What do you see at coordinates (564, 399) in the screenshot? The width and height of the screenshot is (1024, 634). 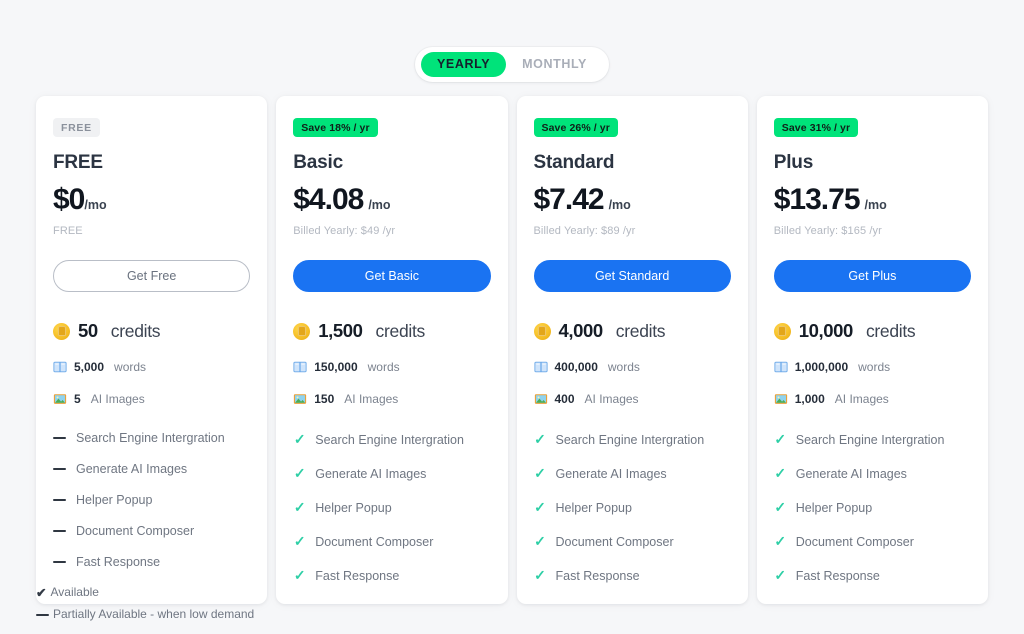 I see `plan-images-amount: 400` at bounding box center [564, 399].